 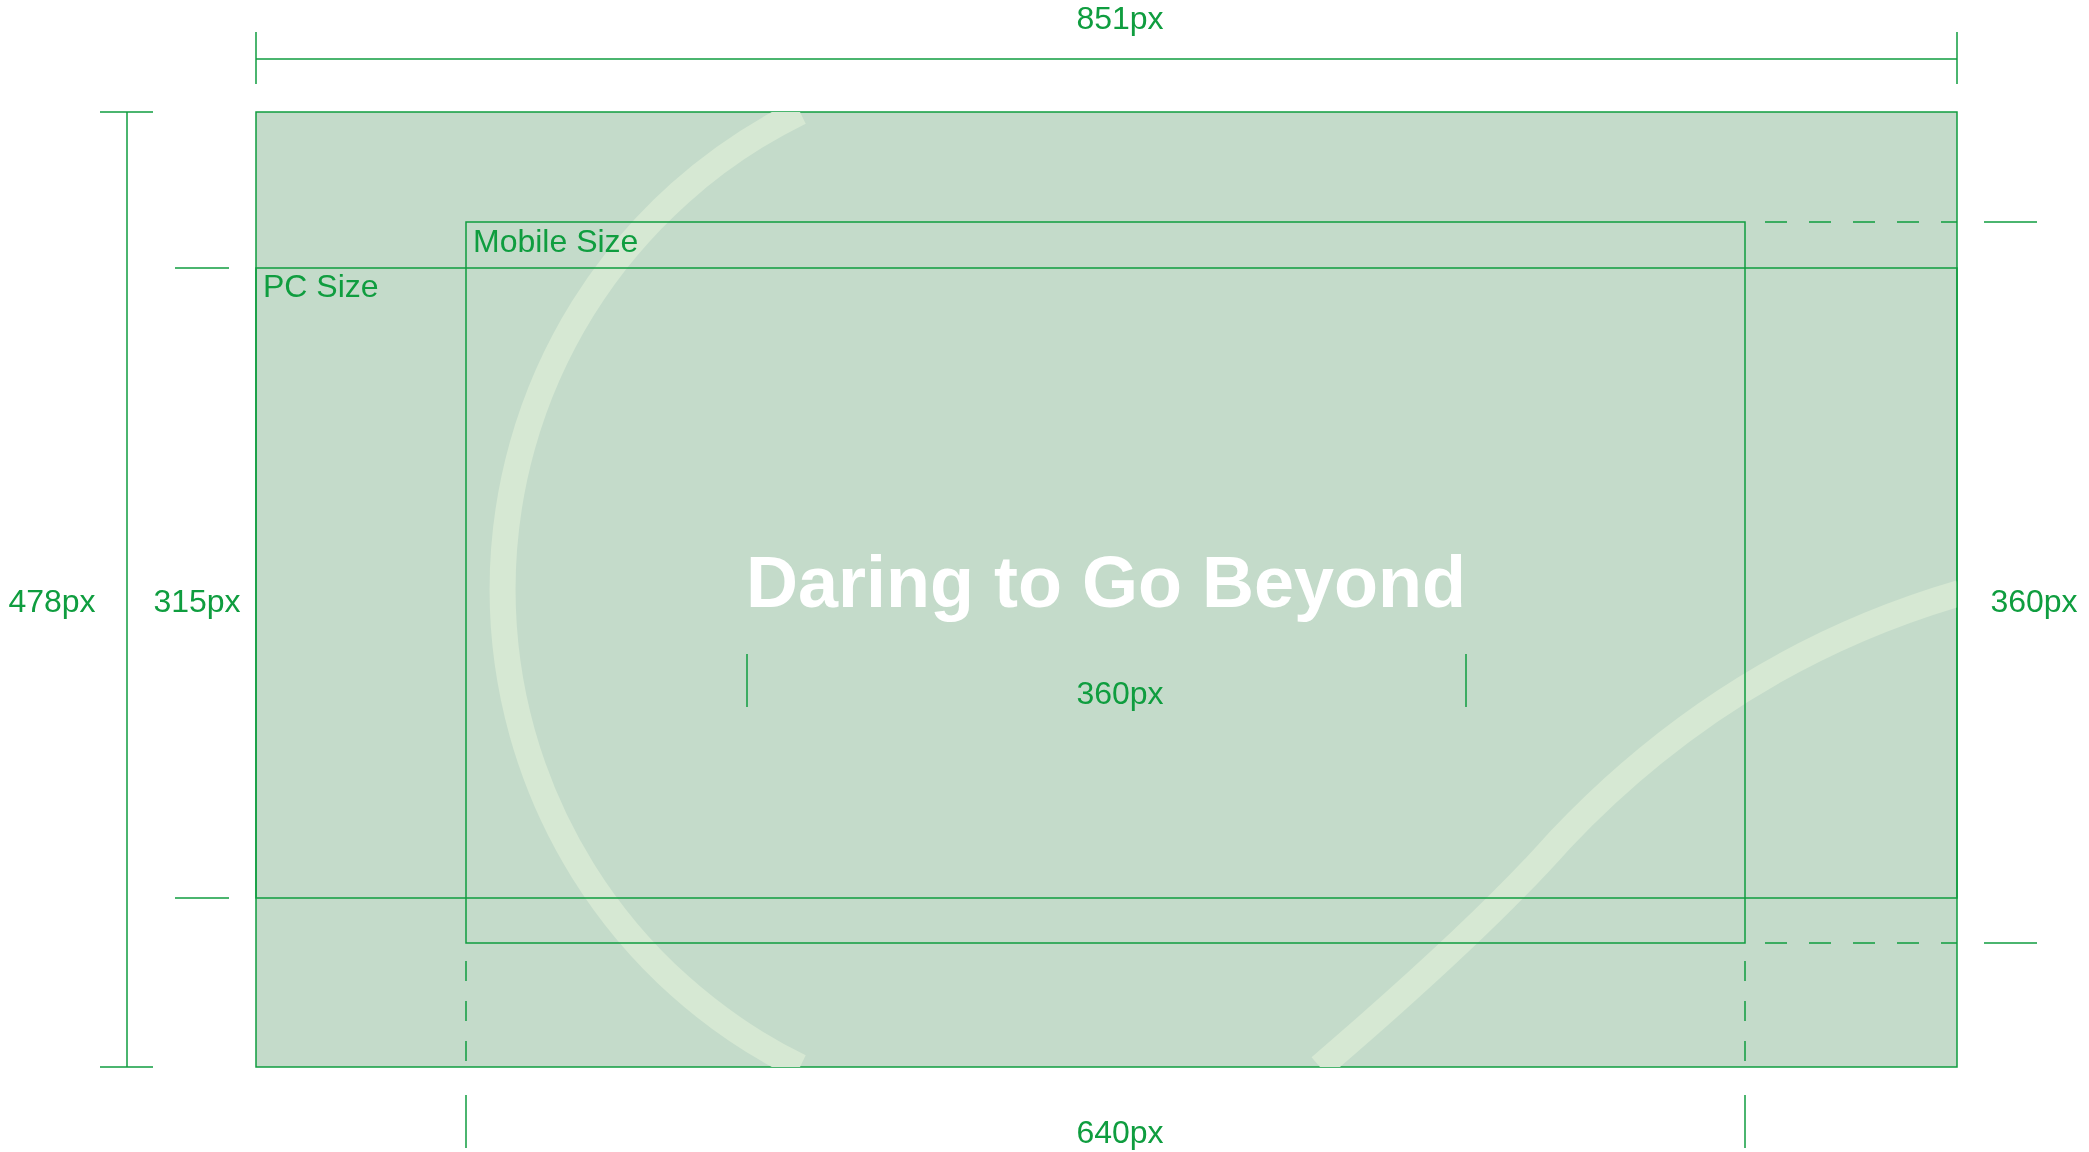 What do you see at coordinates (321, 286) in the screenshot?
I see `area-label: PC Size` at bounding box center [321, 286].